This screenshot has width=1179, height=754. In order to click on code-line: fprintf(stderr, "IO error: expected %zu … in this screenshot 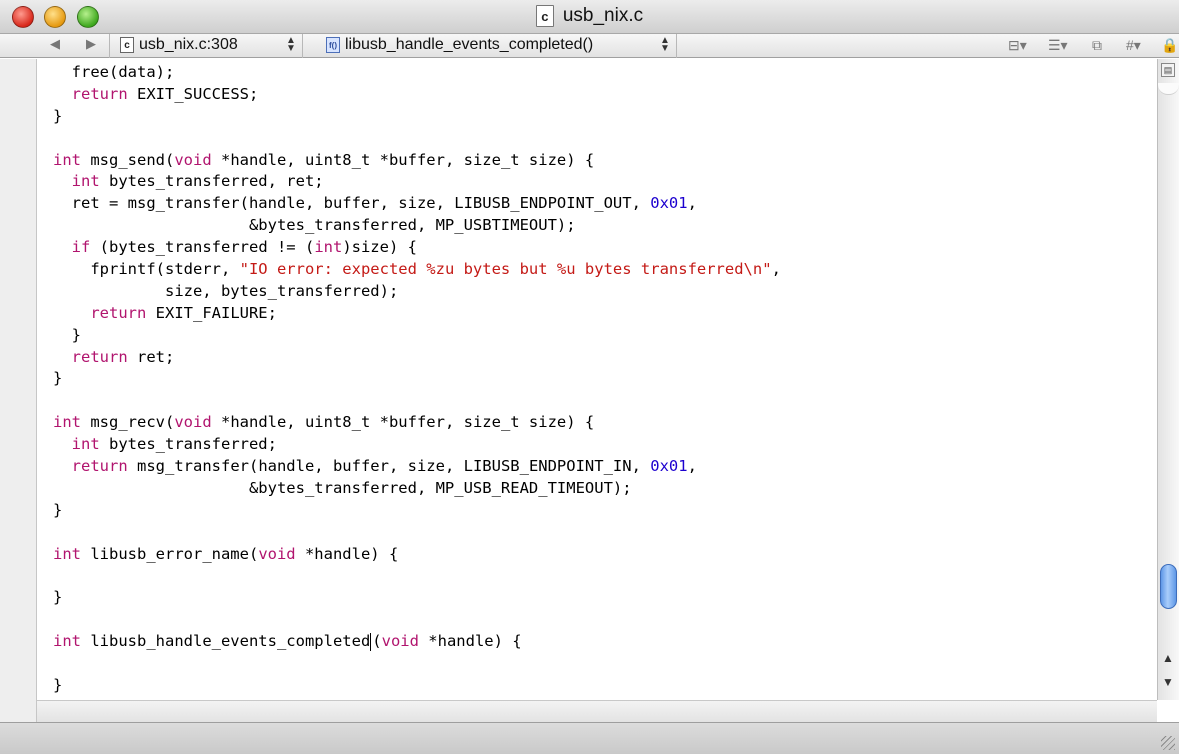, I will do `click(603, 270)`.